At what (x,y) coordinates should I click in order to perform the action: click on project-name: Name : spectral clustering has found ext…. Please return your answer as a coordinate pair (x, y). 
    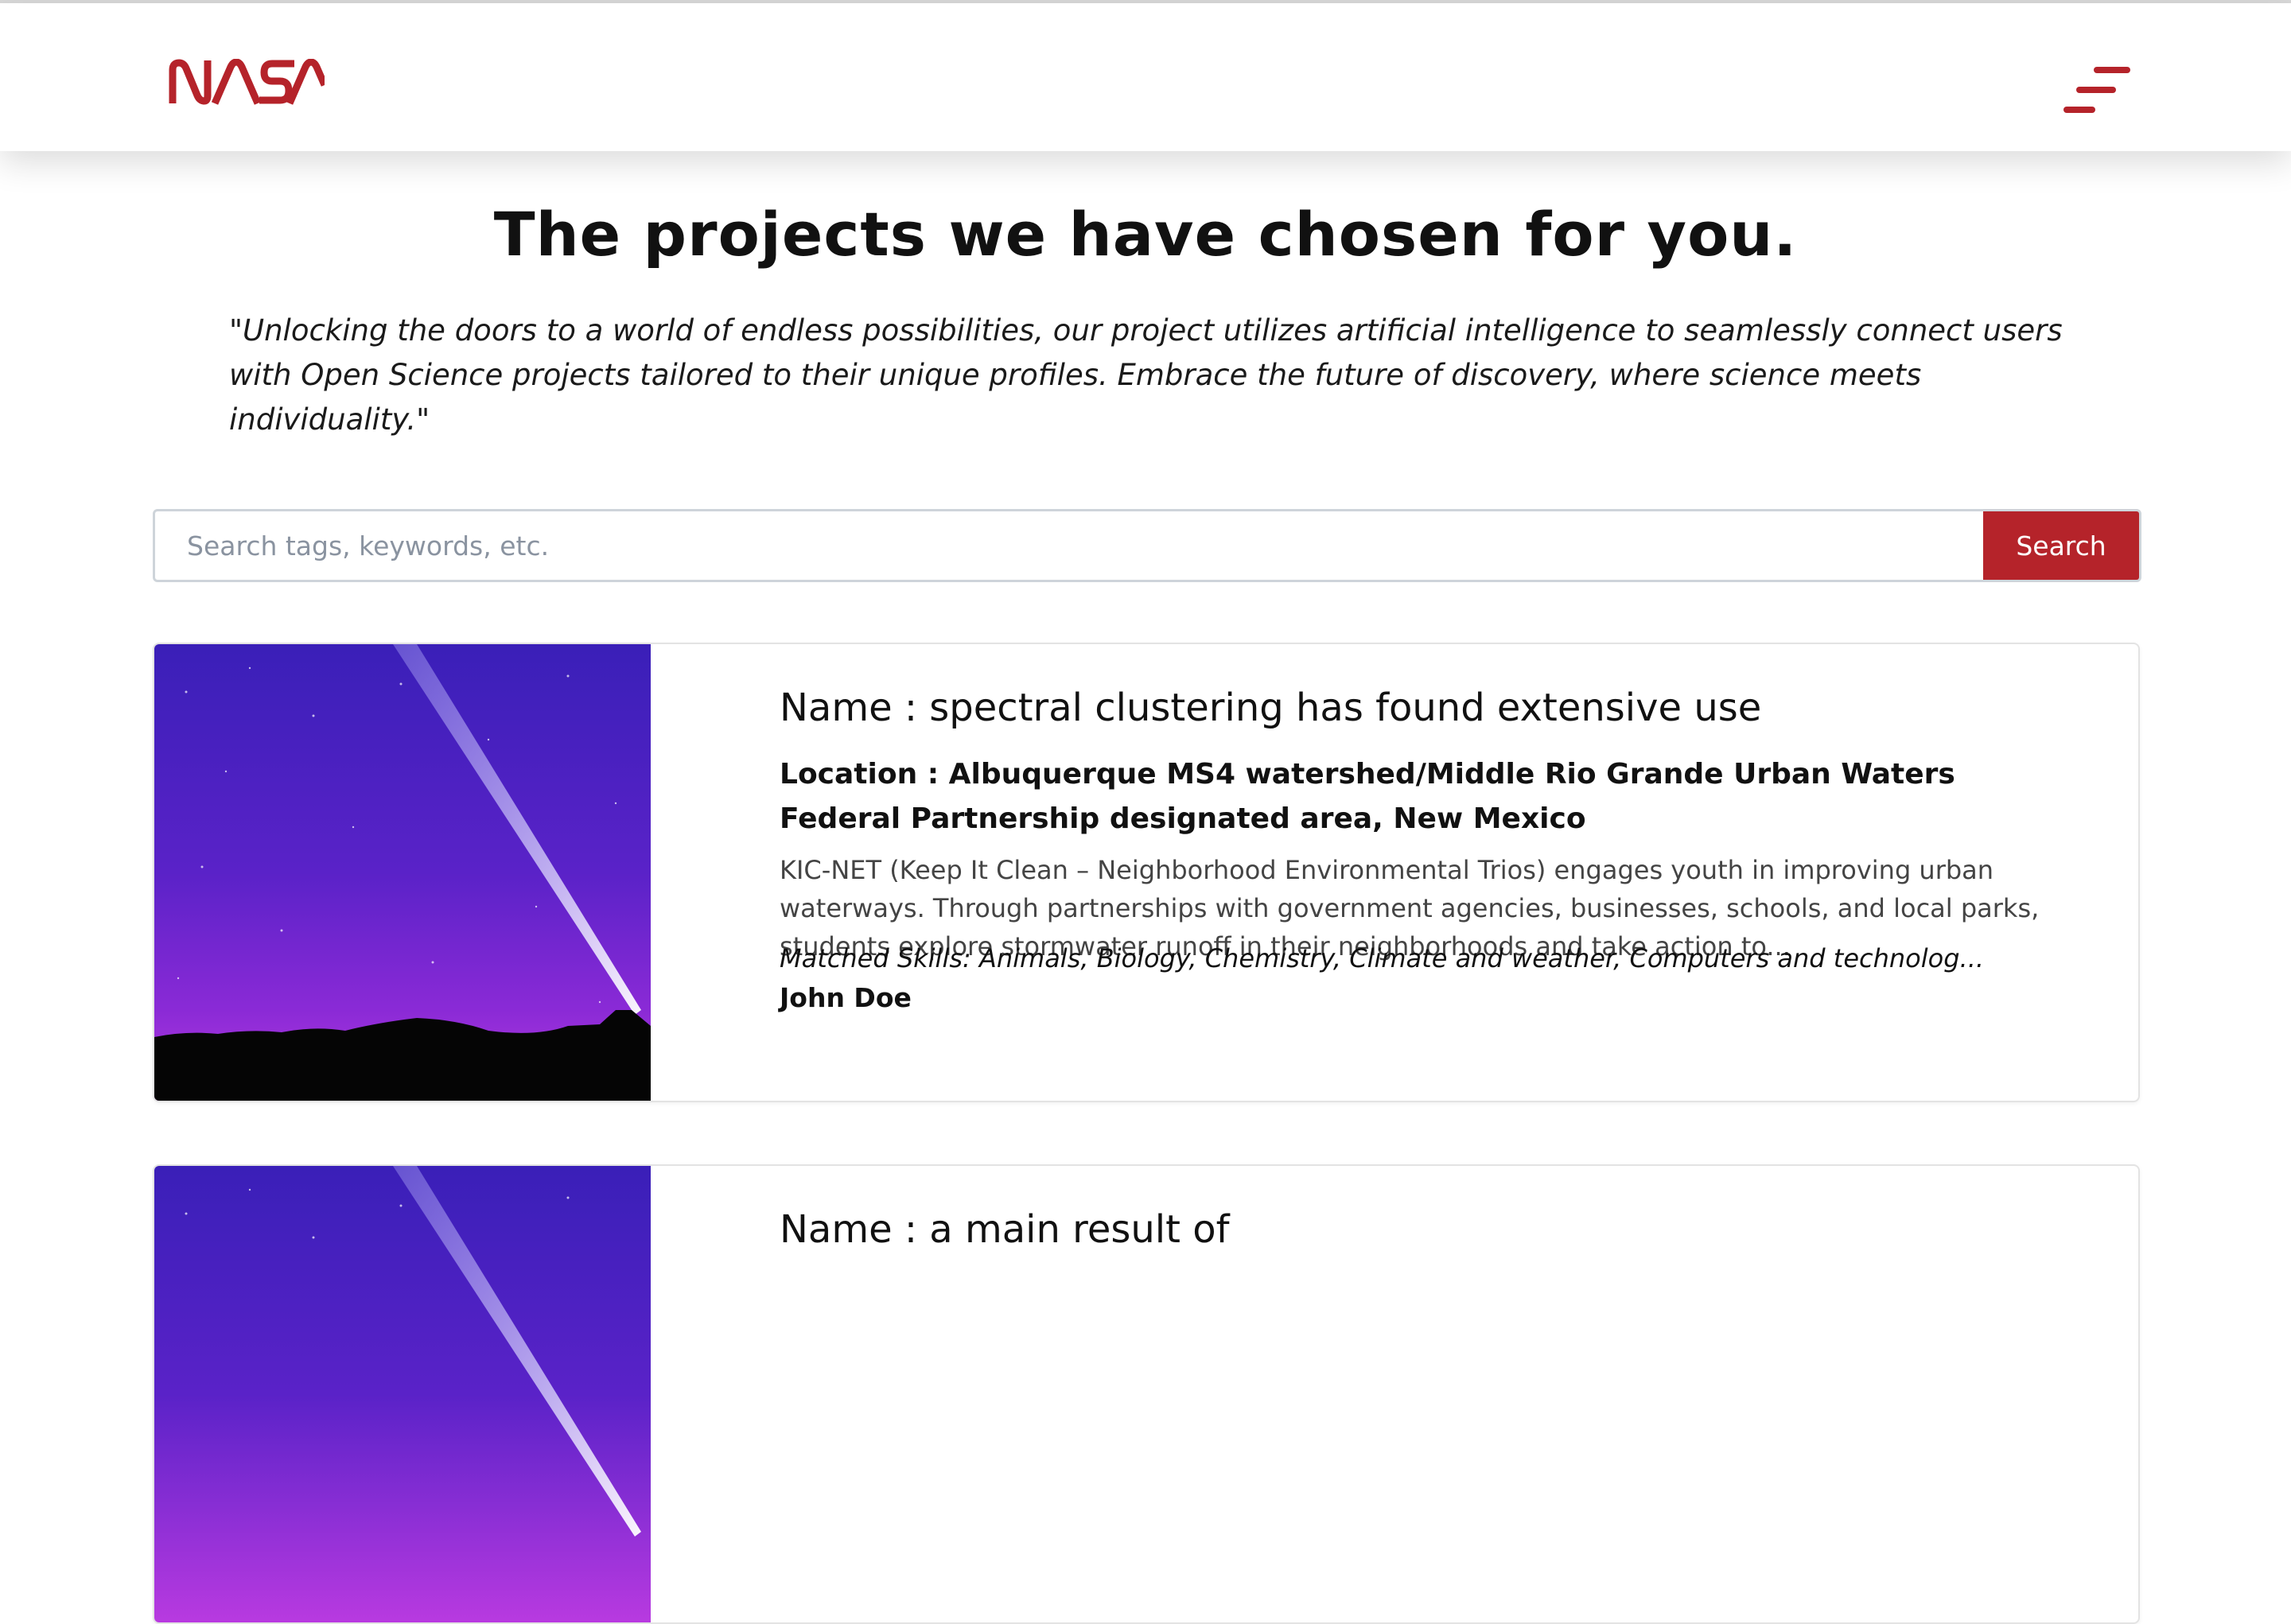
    Looking at the image, I should click on (1270, 708).